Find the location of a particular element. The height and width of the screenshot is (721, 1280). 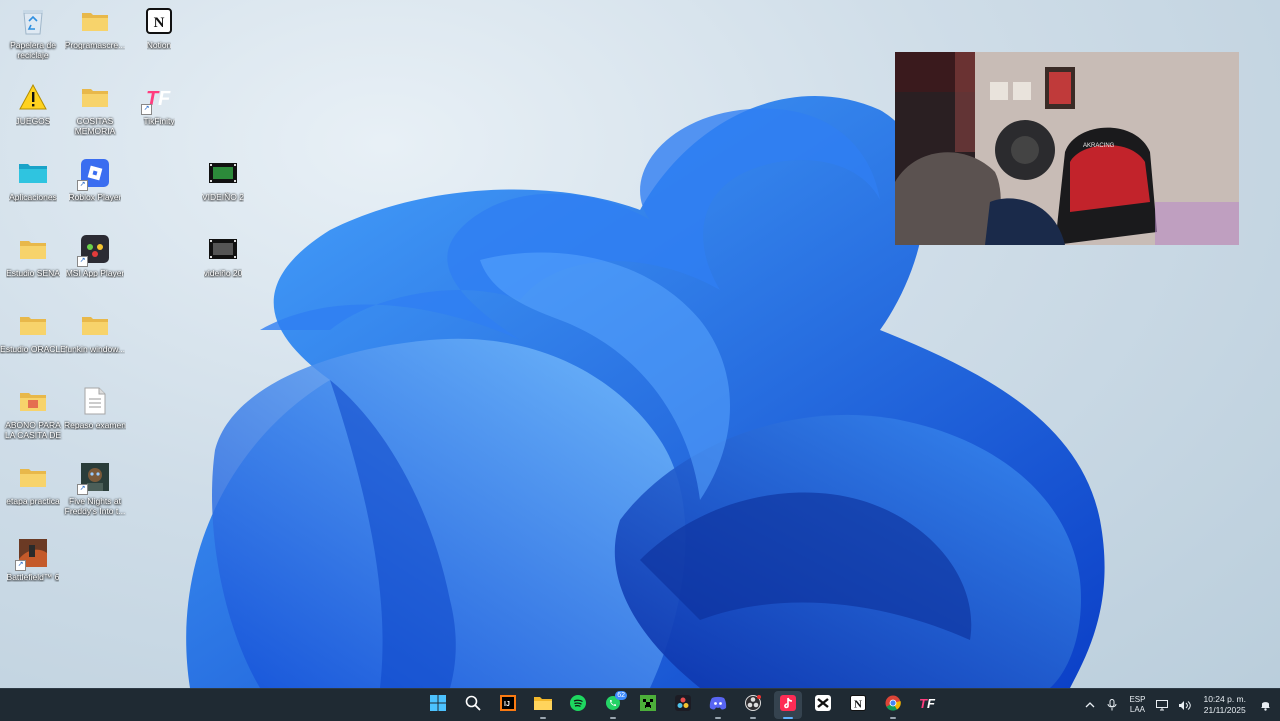

taskbar-capcut-button is located at coordinates (823, 705).